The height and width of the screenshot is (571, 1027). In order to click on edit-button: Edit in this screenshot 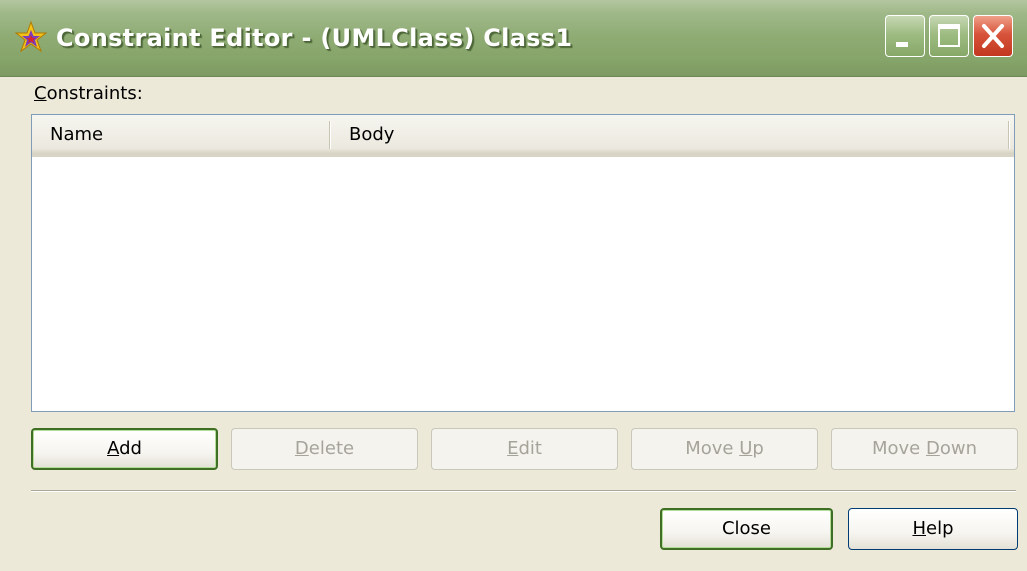, I will do `click(524, 449)`.